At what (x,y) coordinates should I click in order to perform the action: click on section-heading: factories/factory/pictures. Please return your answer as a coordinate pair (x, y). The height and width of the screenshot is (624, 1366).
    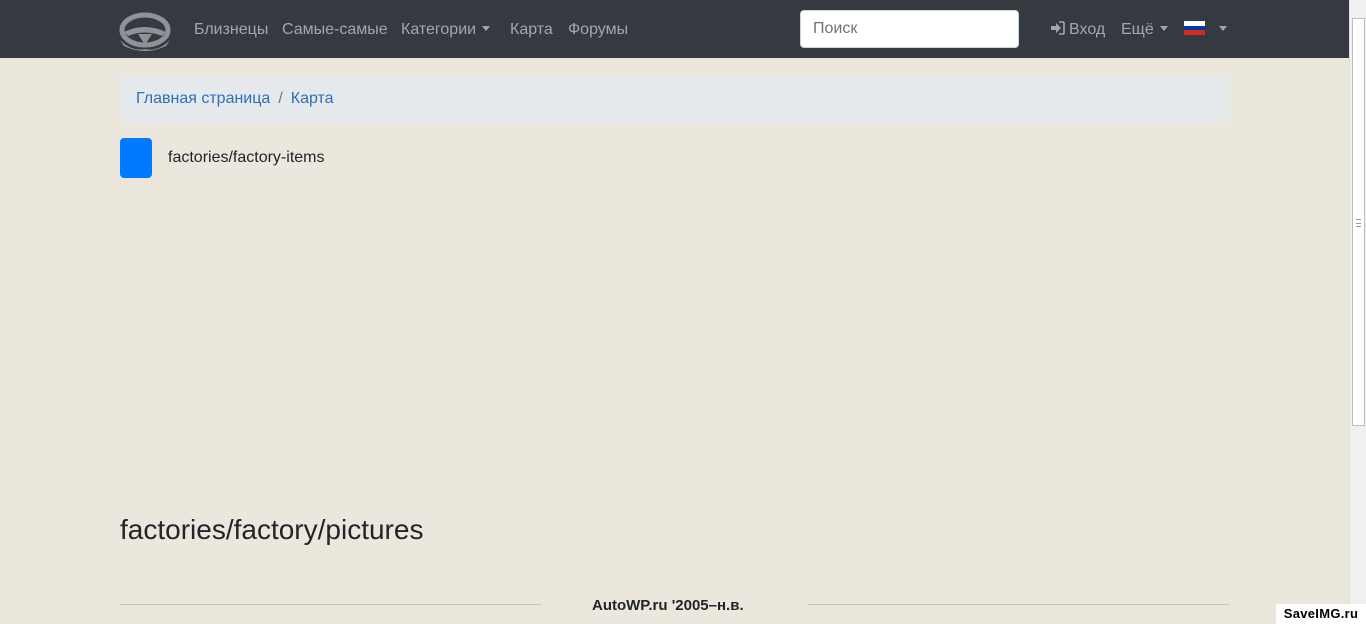
    Looking at the image, I should click on (272, 529).